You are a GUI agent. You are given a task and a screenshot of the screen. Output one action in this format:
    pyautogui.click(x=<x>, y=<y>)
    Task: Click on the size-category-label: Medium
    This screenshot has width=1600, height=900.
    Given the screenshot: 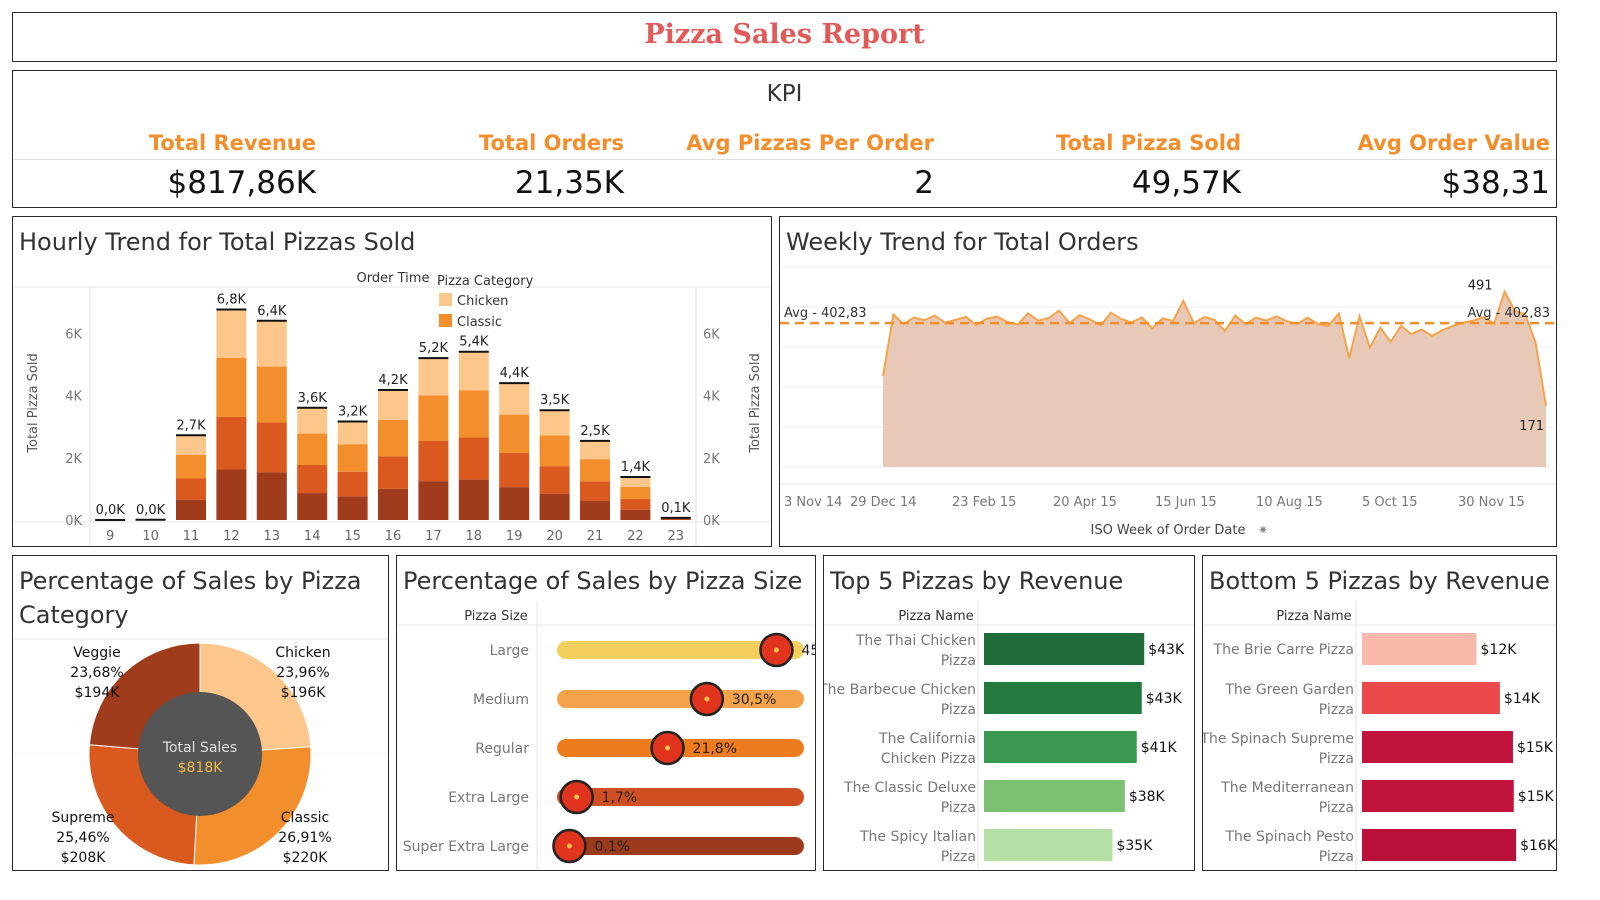 What is the action you would take?
    pyautogui.click(x=501, y=700)
    